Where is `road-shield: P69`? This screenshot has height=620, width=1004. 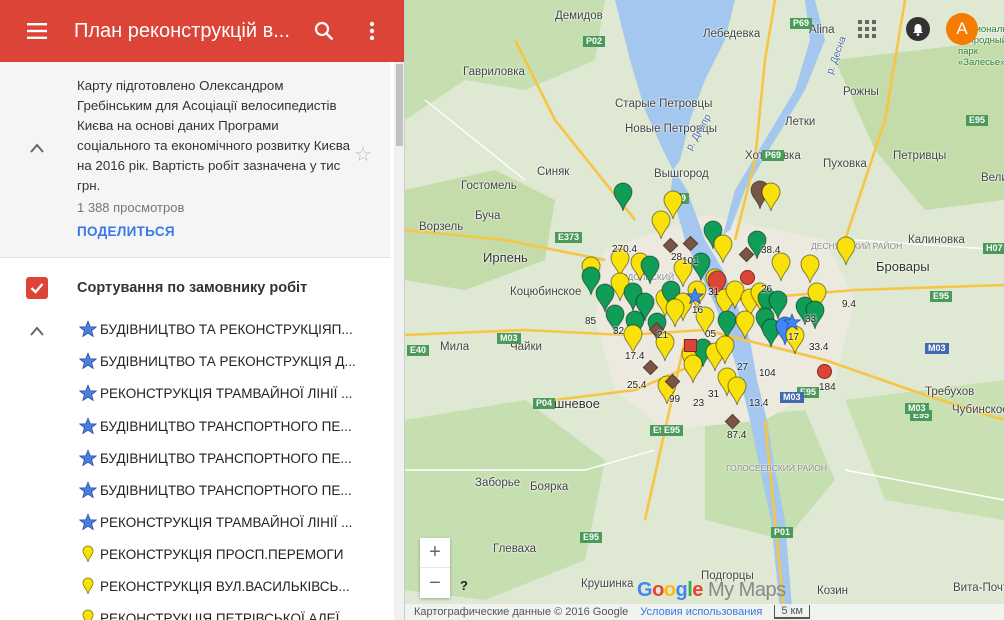
road-shield: P69 is located at coordinates (801, 23).